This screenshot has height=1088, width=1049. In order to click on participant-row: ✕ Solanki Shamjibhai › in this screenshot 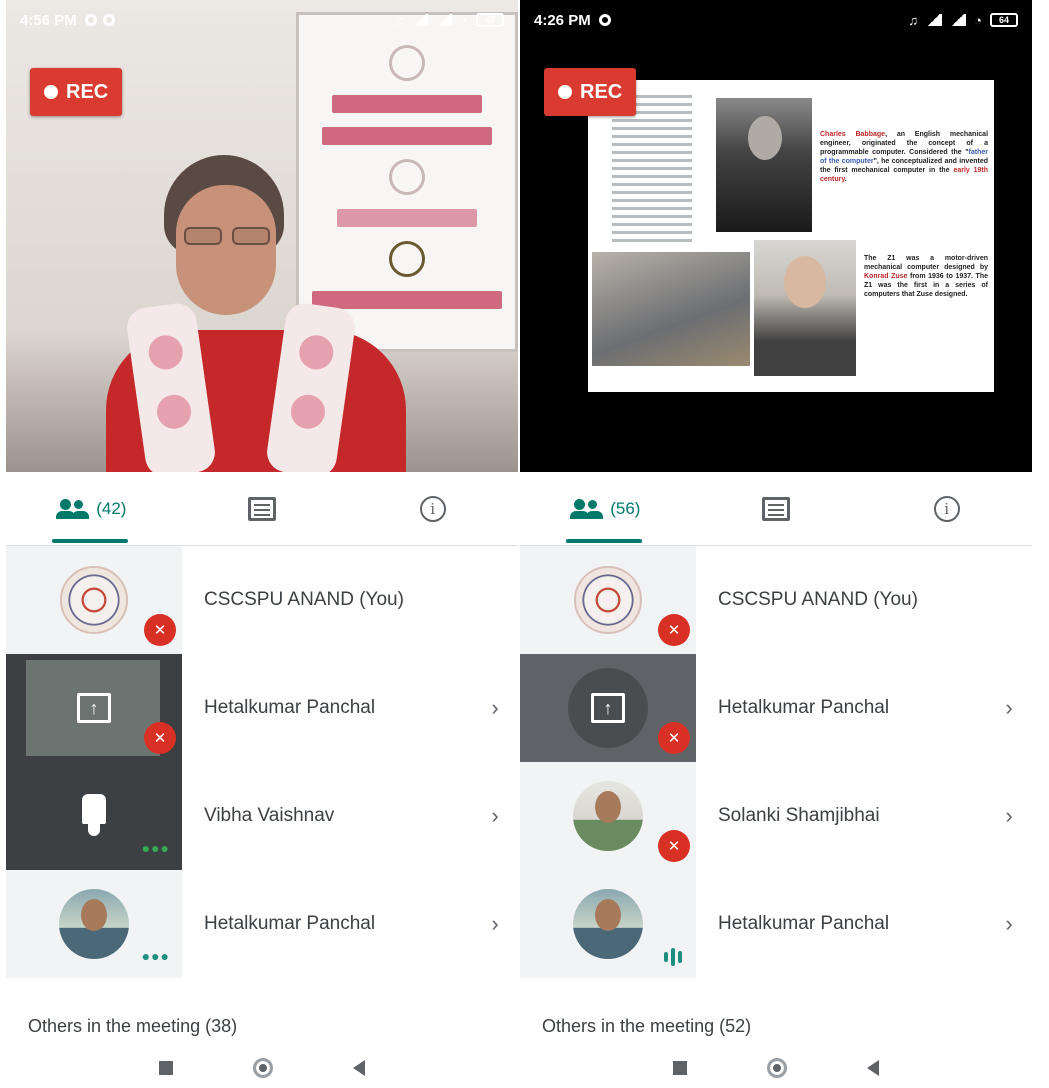, I will do `click(776, 816)`.